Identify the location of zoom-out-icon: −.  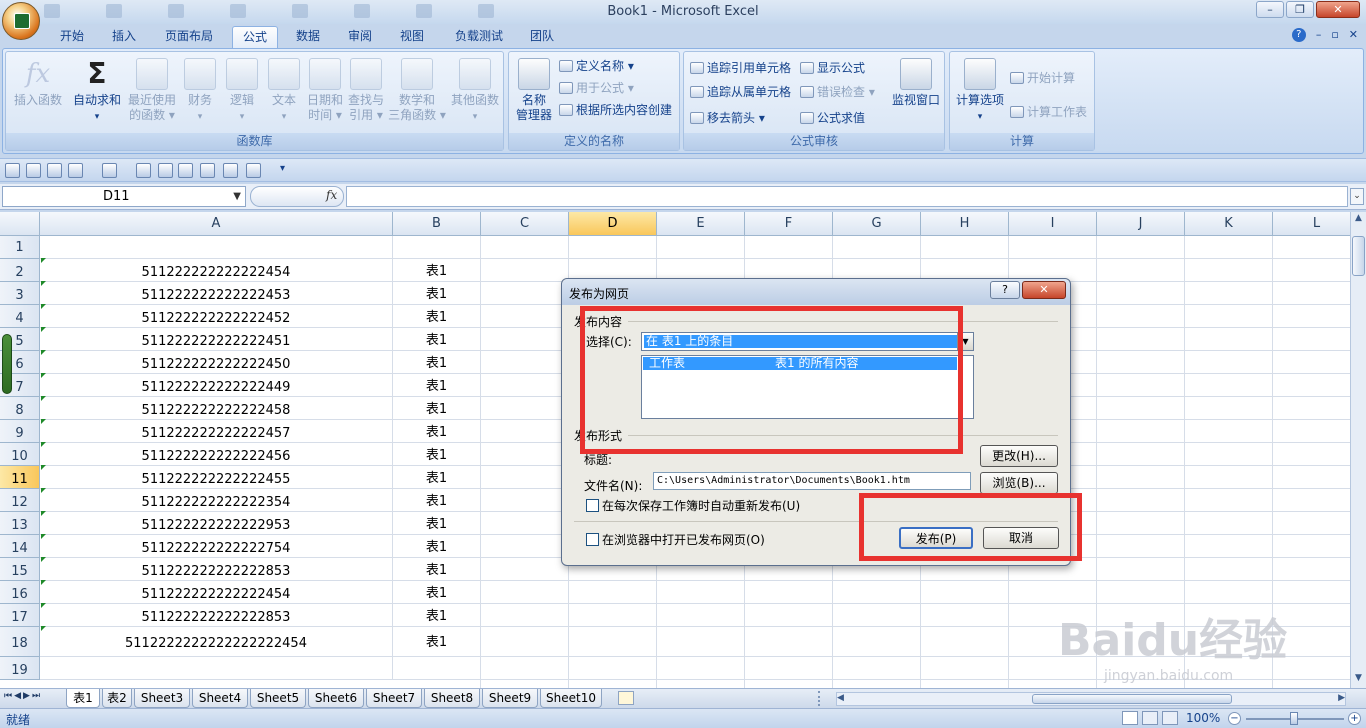
(1234, 718).